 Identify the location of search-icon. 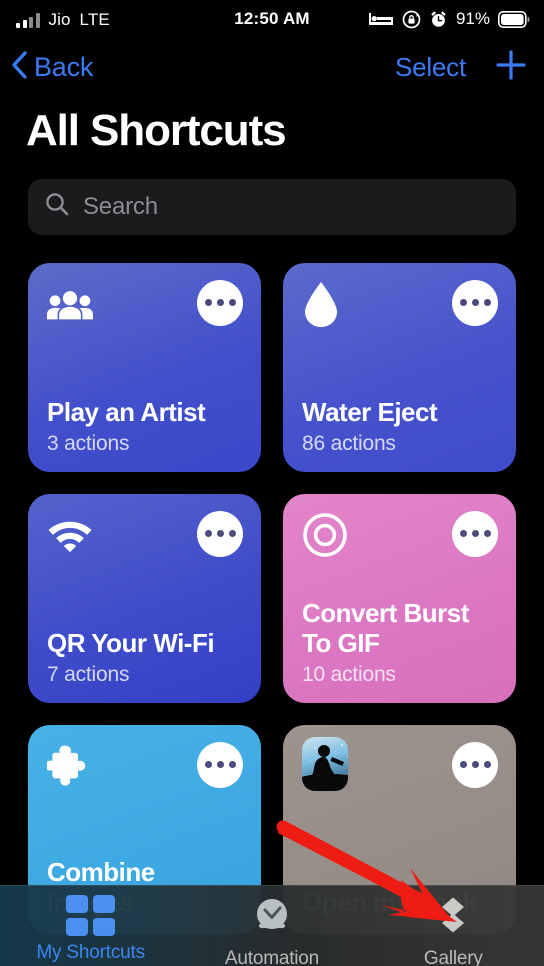
(57, 206).